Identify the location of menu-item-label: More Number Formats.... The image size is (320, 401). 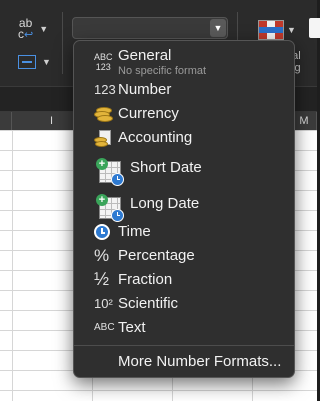
(200, 361).